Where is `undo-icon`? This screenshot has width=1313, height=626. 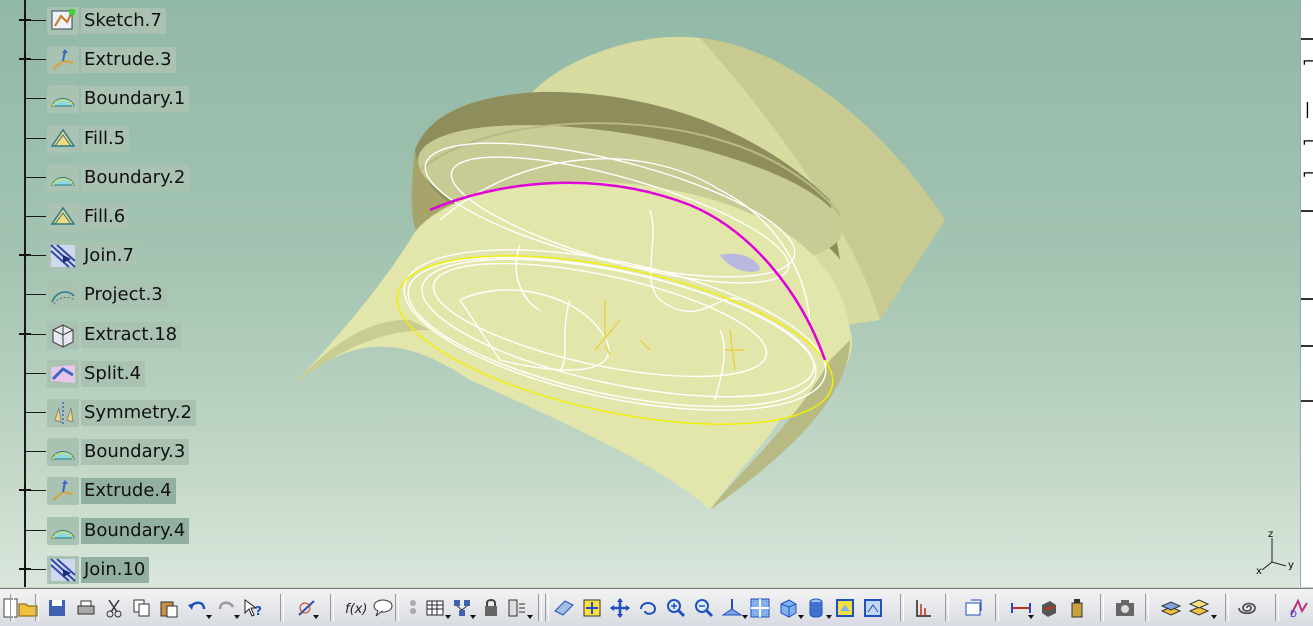 undo-icon is located at coordinates (197, 608).